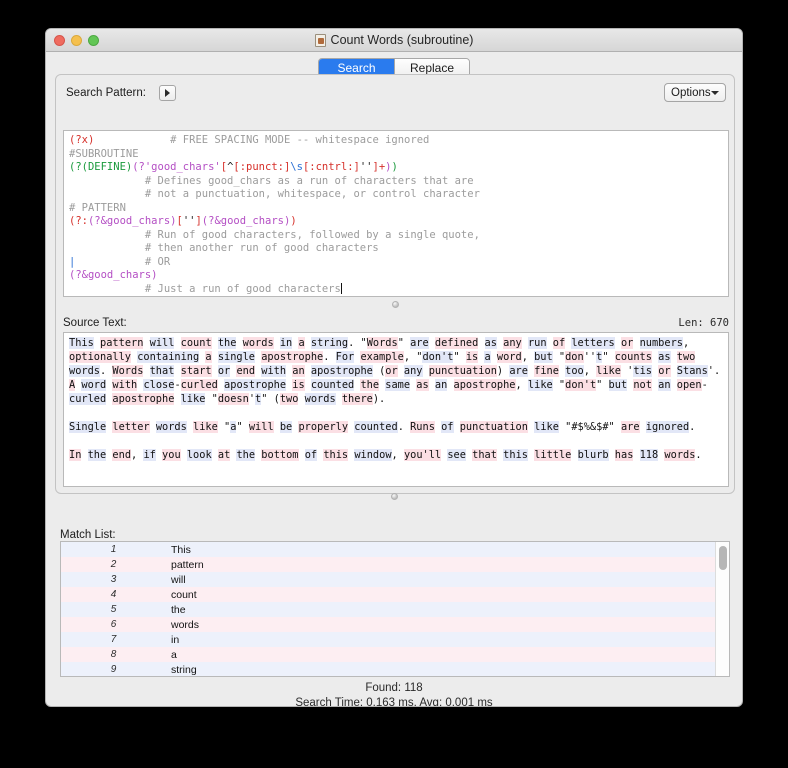 This screenshot has width=788, height=768. I want to click on zoom-button, so click(93, 40).